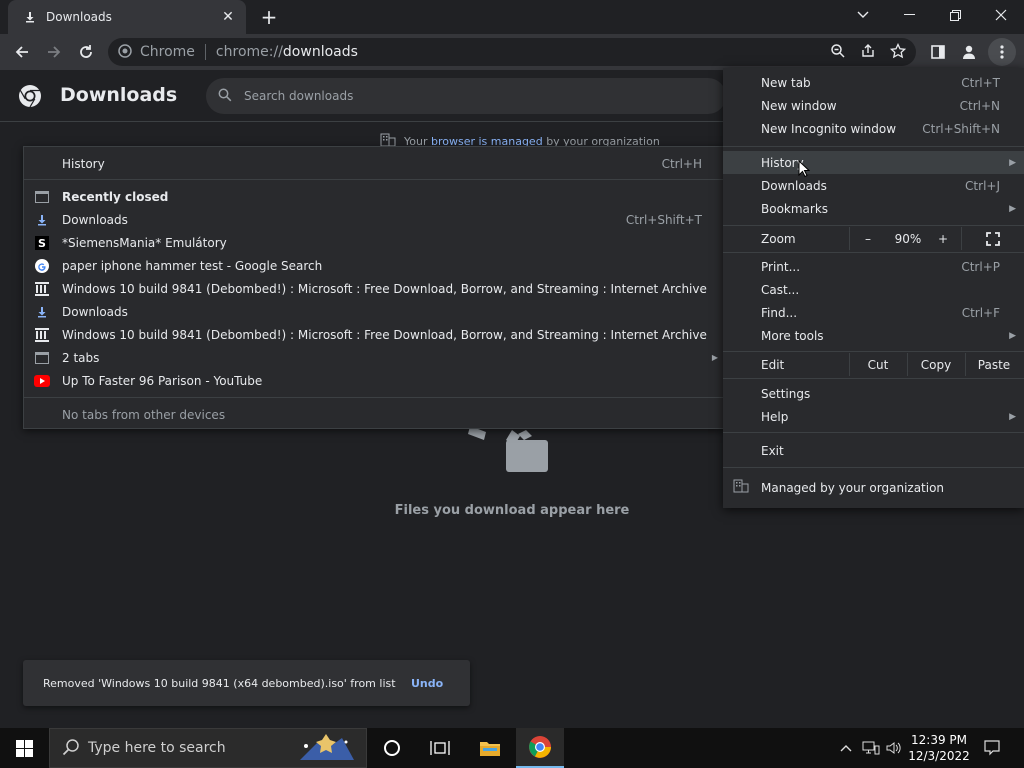  Describe the element at coordinates (374, 380) in the screenshot. I see `list-item: Up To Faster 96 Parison - YouTube` at that location.